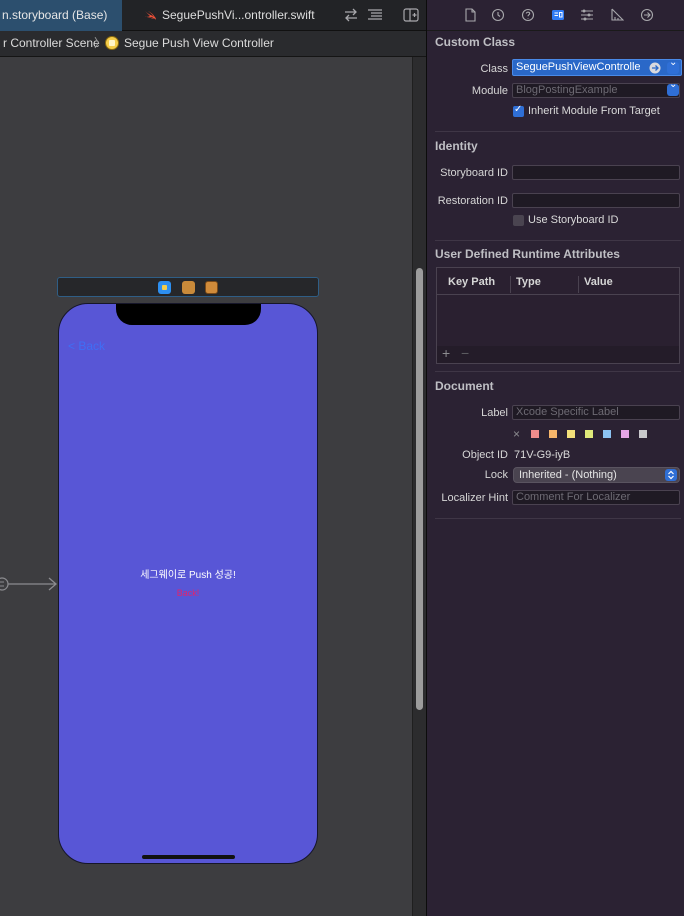 The height and width of the screenshot is (916, 684). What do you see at coordinates (527, 254) in the screenshot?
I see `runtime-attributes-title: User Defined Runtime Attributes` at bounding box center [527, 254].